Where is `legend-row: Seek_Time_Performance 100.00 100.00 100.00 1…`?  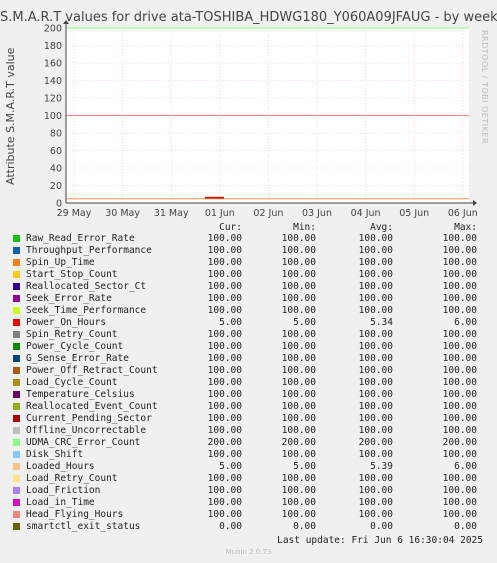
legend-row: Seek_Time_Performance 100.00 100.00 100.00 1… is located at coordinates (248, 311).